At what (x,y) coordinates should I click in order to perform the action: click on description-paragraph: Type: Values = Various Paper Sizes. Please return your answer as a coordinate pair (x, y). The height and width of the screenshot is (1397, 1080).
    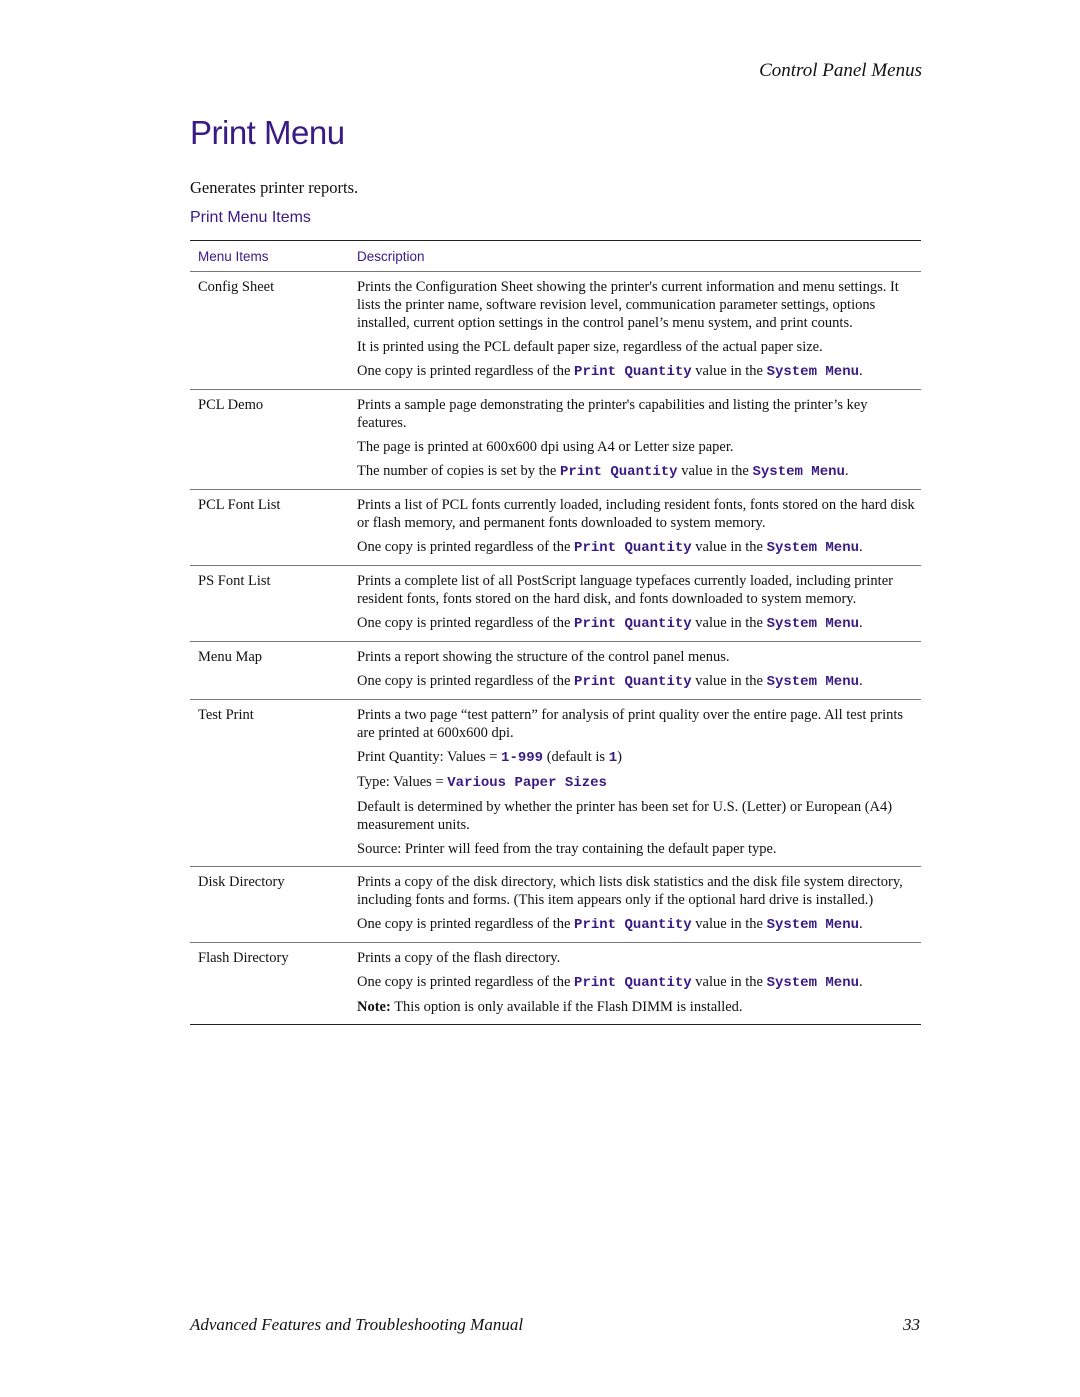
    Looking at the image, I should click on (637, 782).